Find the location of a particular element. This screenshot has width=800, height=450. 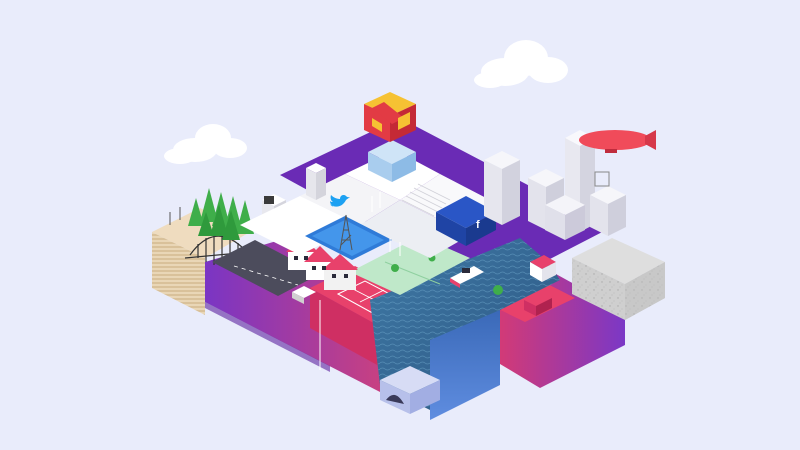

white-tower is located at coordinates (316, 181).